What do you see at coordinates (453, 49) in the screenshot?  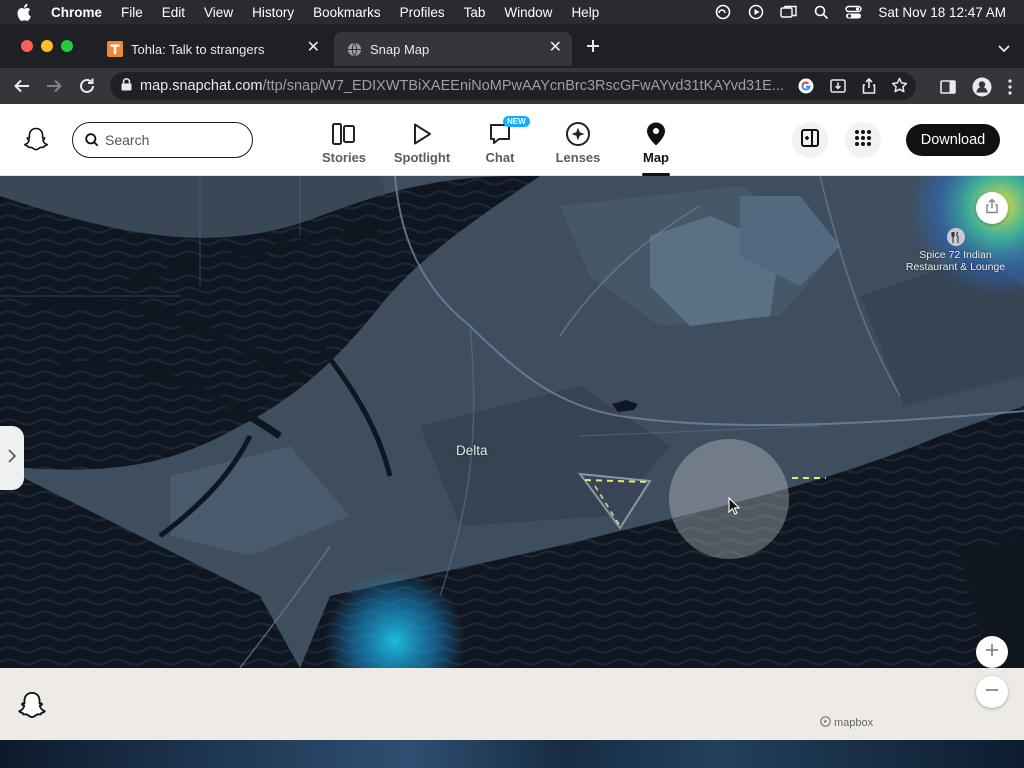 I see `tab-snap-map: Snap Map ✕` at bounding box center [453, 49].